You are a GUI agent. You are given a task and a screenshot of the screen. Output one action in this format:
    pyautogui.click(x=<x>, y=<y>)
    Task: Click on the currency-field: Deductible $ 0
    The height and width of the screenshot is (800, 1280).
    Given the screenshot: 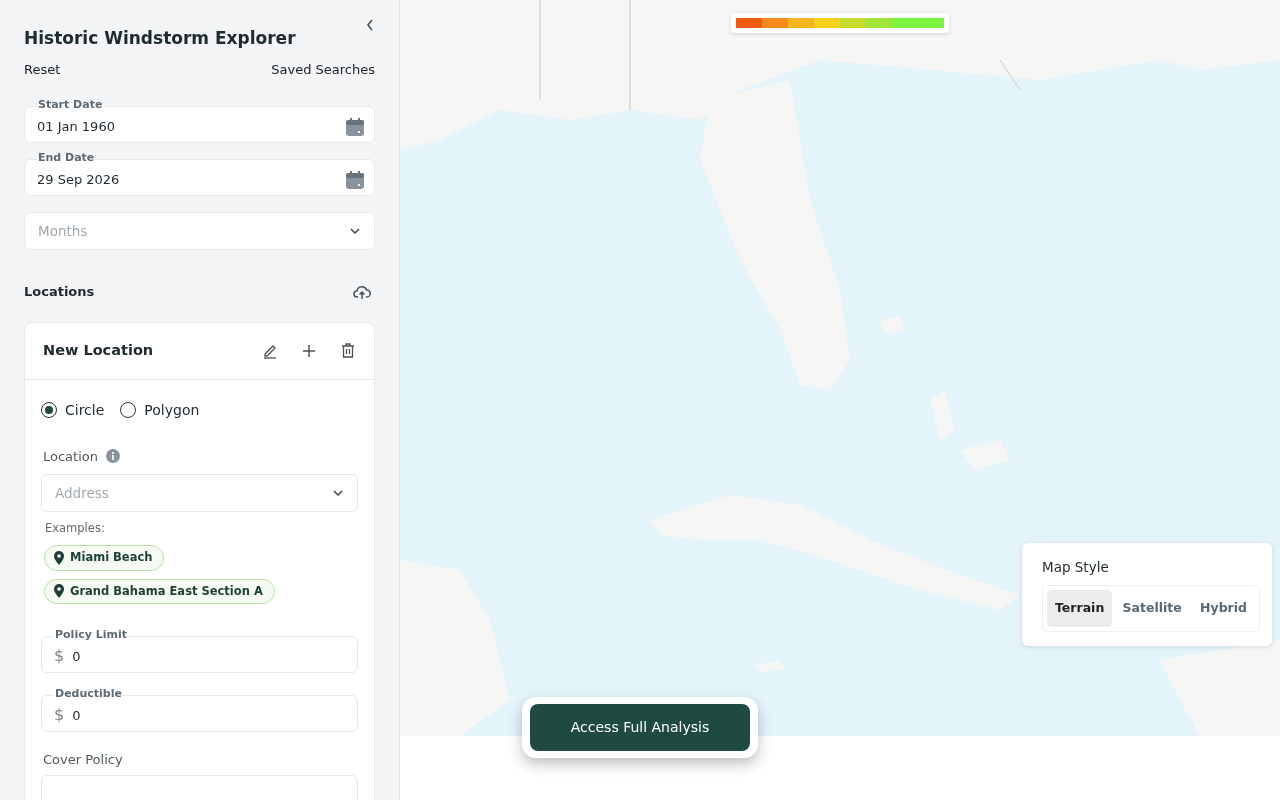 What is the action you would take?
    pyautogui.click(x=199, y=709)
    